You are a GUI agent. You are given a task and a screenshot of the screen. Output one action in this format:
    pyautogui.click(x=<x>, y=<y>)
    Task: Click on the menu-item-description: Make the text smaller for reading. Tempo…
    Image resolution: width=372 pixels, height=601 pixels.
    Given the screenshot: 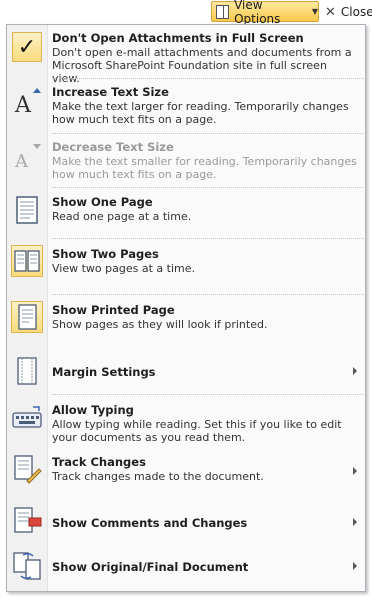 What is the action you would take?
    pyautogui.click(x=204, y=168)
    